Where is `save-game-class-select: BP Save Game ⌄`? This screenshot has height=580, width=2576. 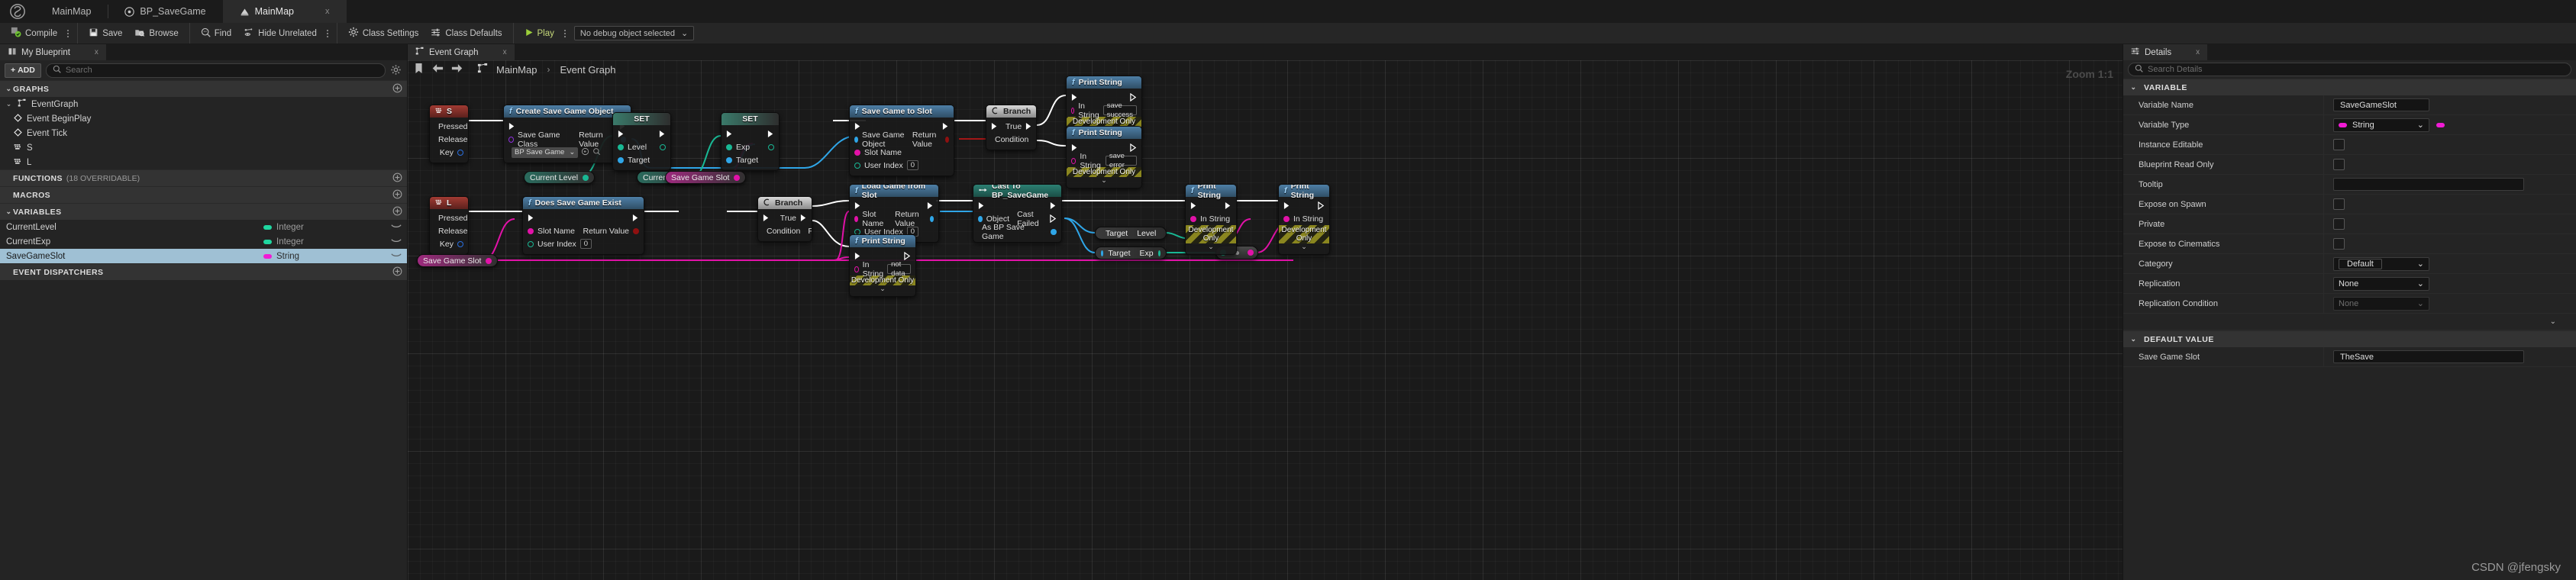
save-game-class-select: BP Save Game ⌄ is located at coordinates (556, 152).